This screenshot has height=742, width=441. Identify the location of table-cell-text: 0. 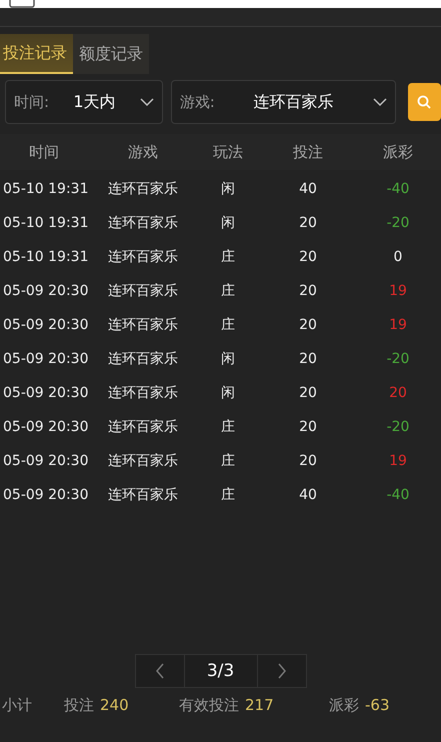
(398, 257).